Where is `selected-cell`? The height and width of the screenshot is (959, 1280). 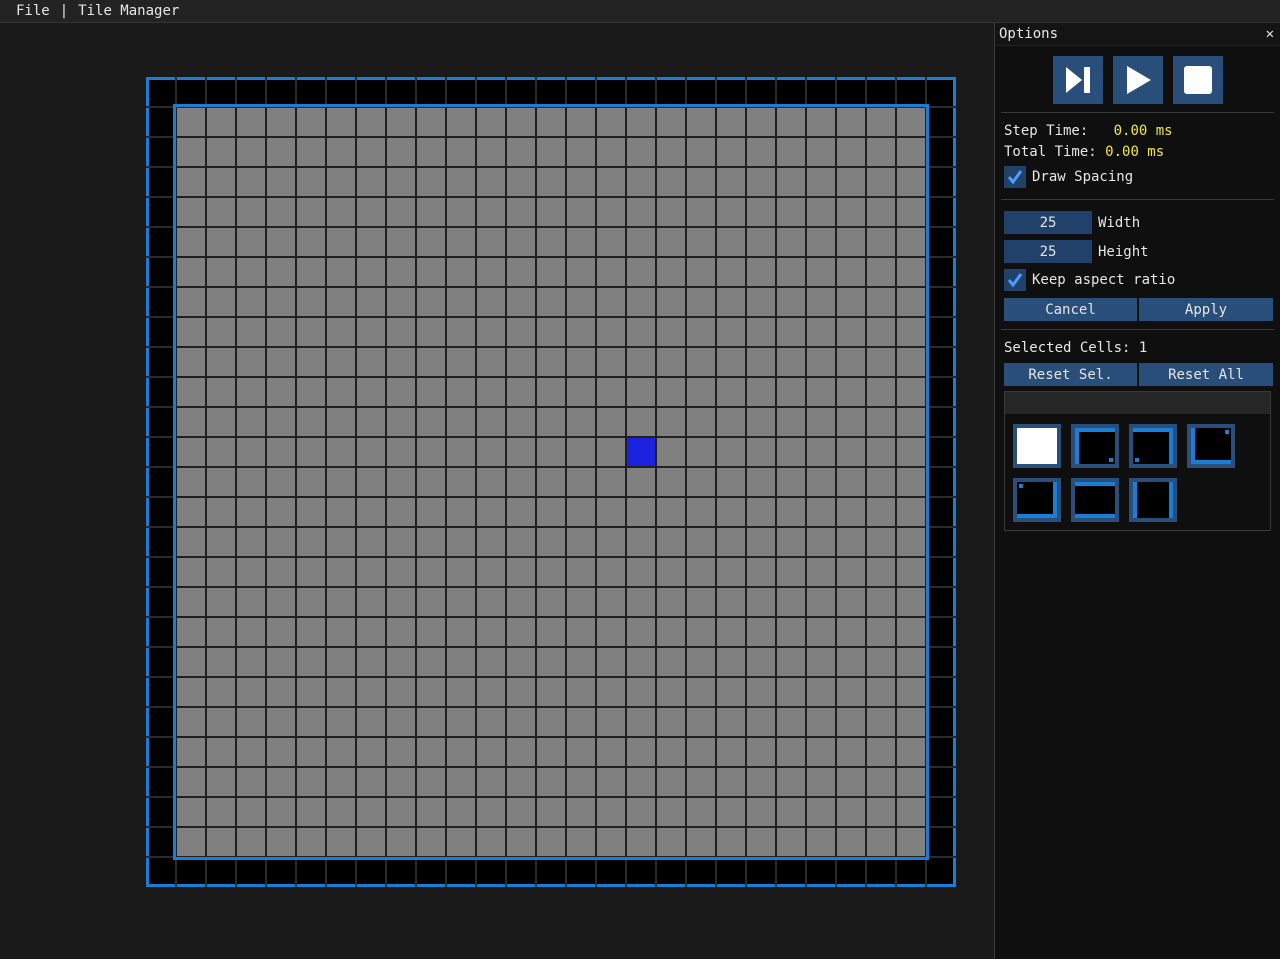 selected-cell is located at coordinates (641, 452).